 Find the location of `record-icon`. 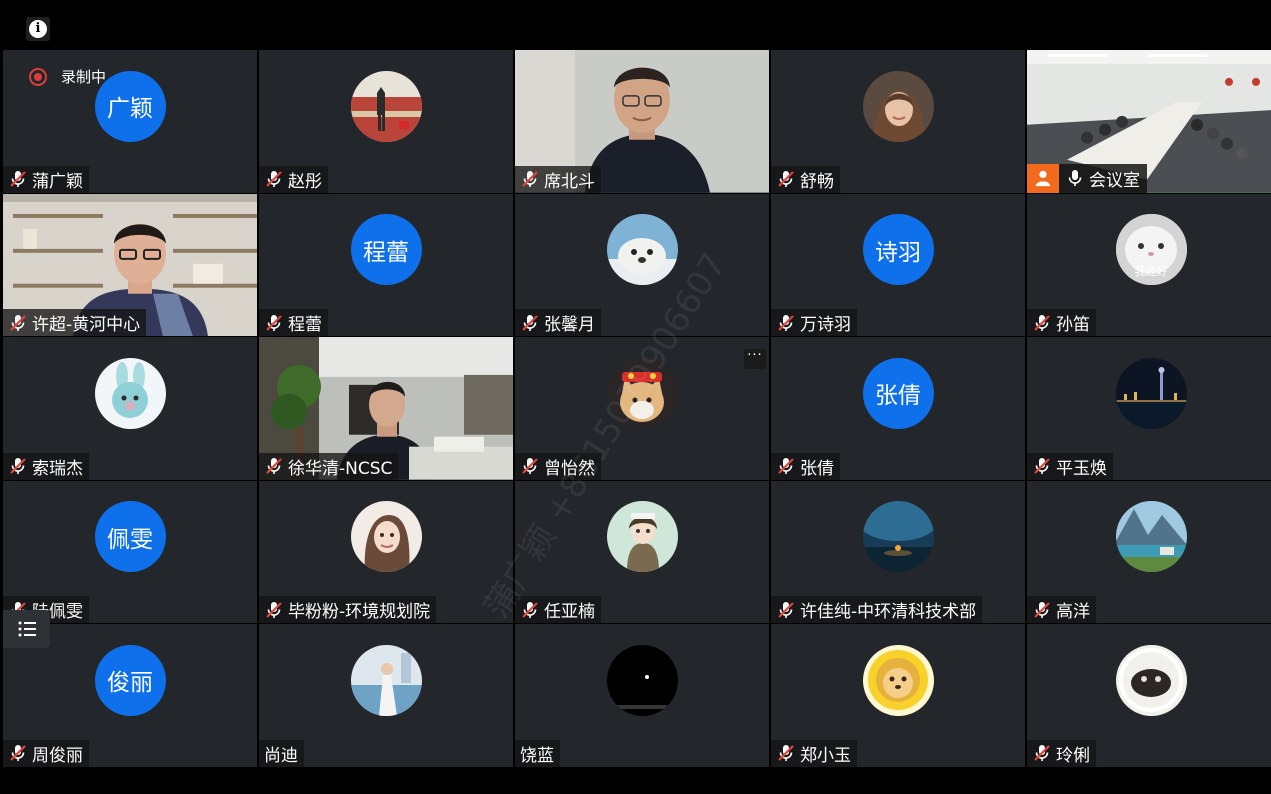

record-icon is located at coordinates (38, 76).